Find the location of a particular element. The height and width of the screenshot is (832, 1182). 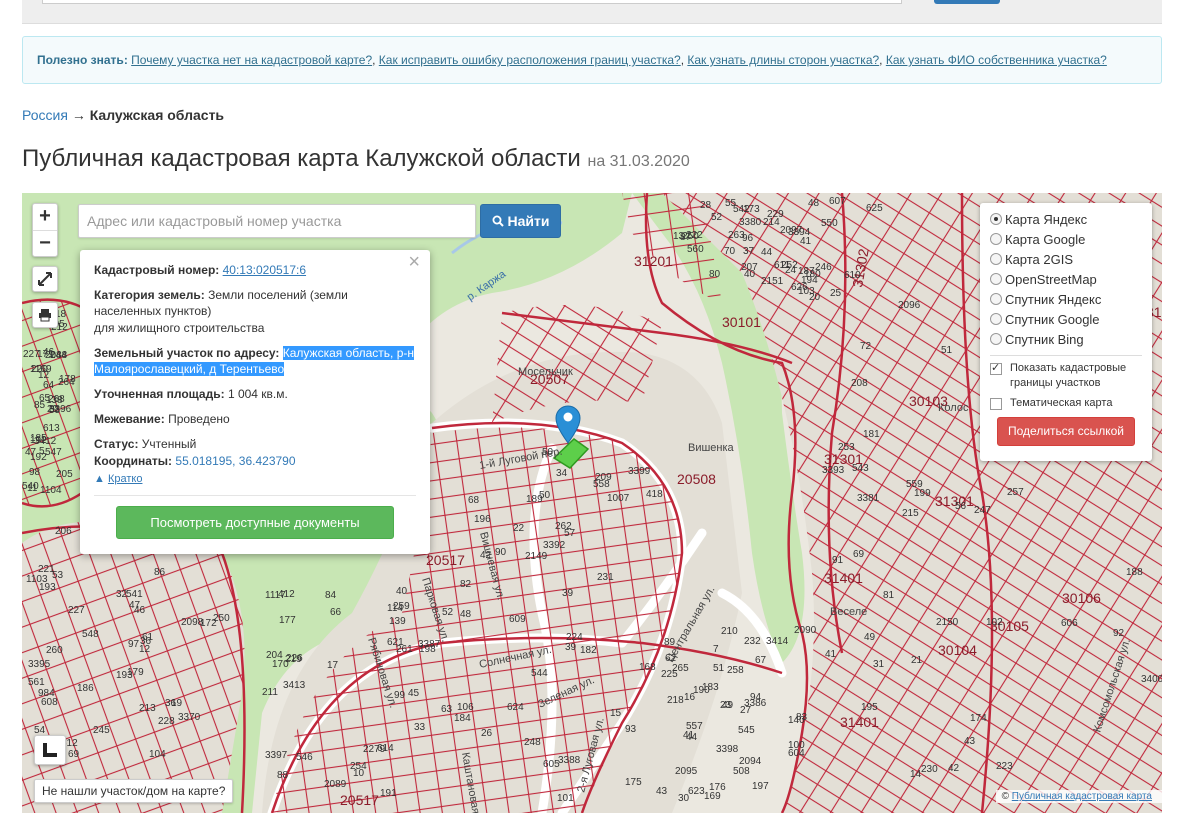

coords-value: 55.018195, 36.423790 is located at coordinates (235, 461).